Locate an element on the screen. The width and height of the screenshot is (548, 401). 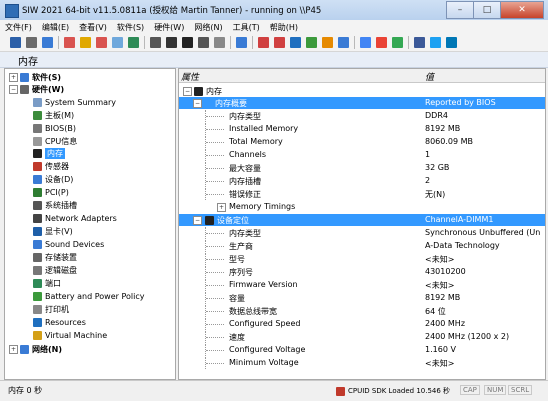
column-value: 值 is located at coordinates (429, 76).